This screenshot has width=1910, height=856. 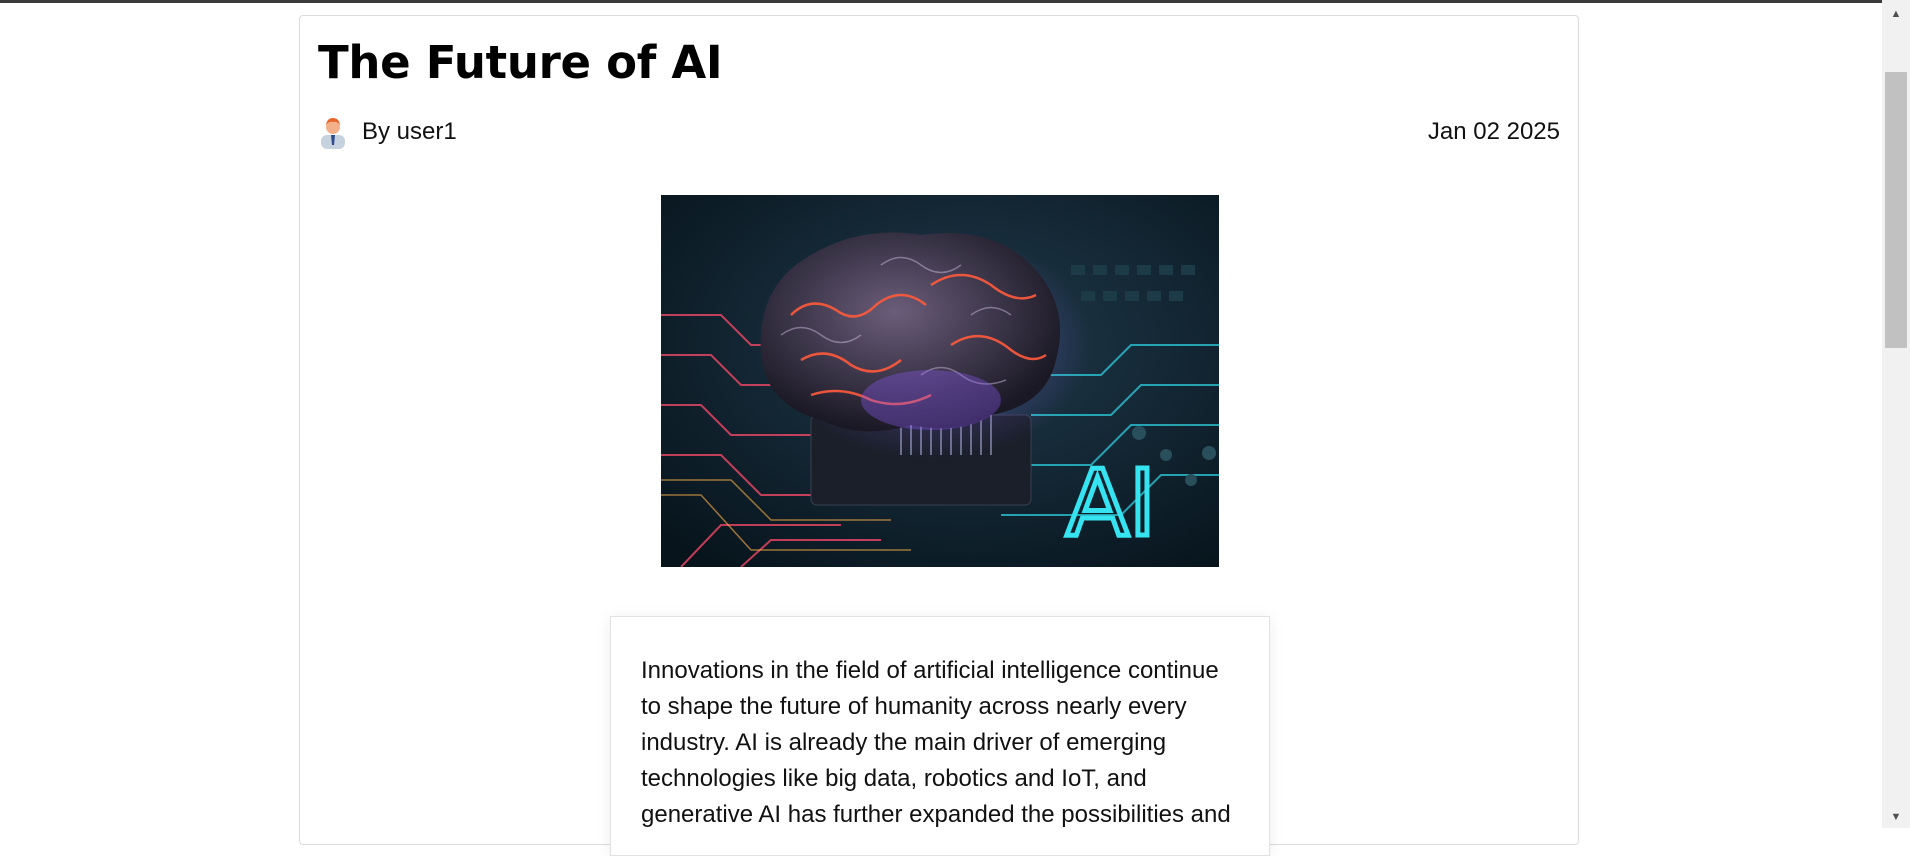 I want to click on publish-date: Jan 02 2025, so click(x=1493, y=131).